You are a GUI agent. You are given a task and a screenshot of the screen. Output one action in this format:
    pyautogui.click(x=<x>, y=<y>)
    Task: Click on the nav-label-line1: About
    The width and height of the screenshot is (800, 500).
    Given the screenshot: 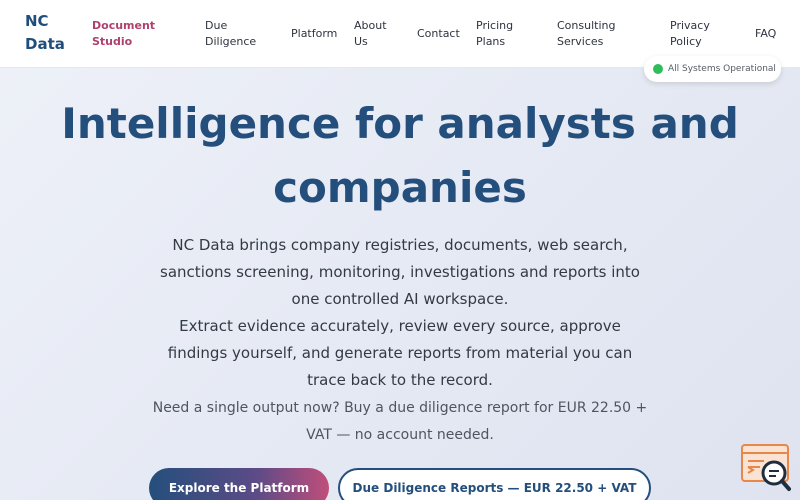 What is the action you would take?
    pyautogui.click(x=370, y=25)
    